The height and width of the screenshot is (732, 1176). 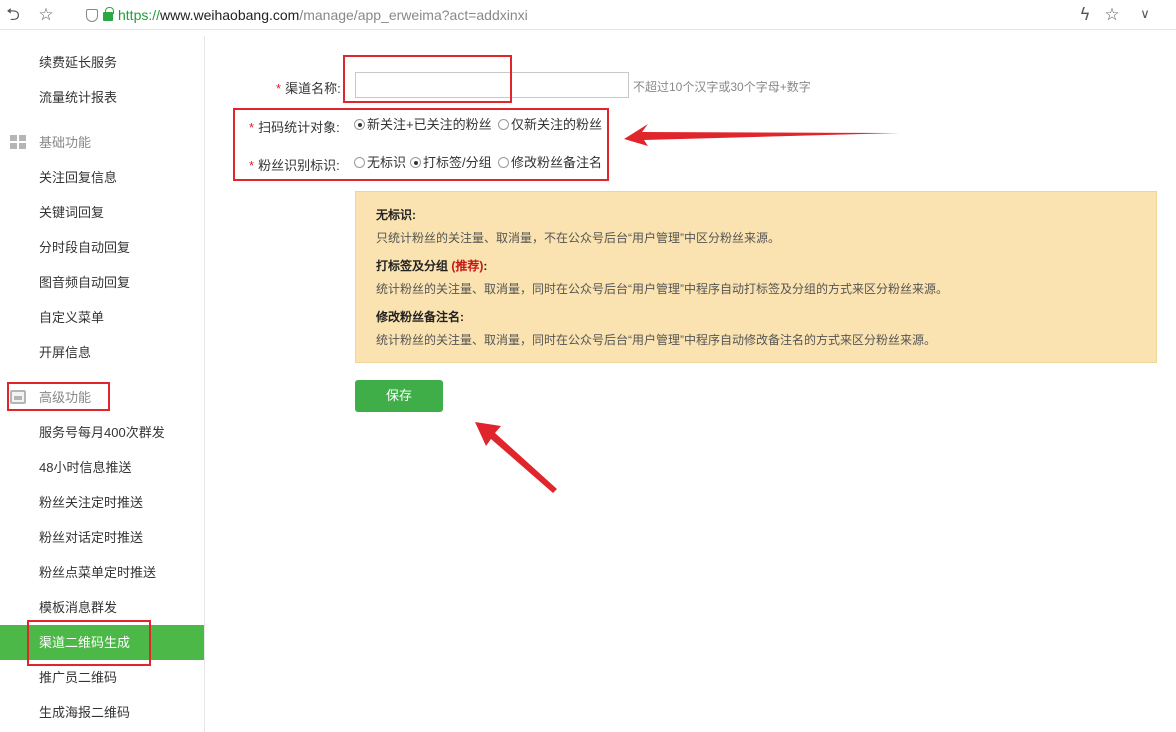 What do you see at coordinates (516, 457) in the screenshot?
I see `annotation-arrow-save` at bounding box center [516, 457].